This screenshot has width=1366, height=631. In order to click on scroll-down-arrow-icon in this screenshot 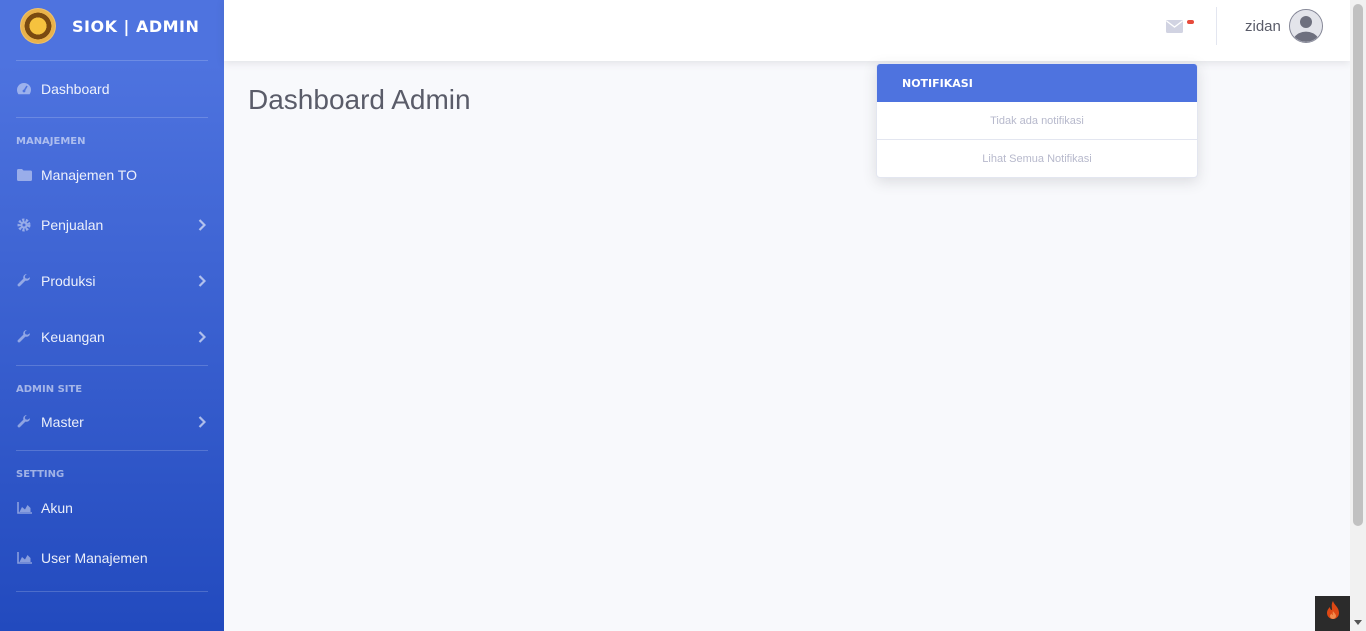, I will do `click(1358, 622)`.